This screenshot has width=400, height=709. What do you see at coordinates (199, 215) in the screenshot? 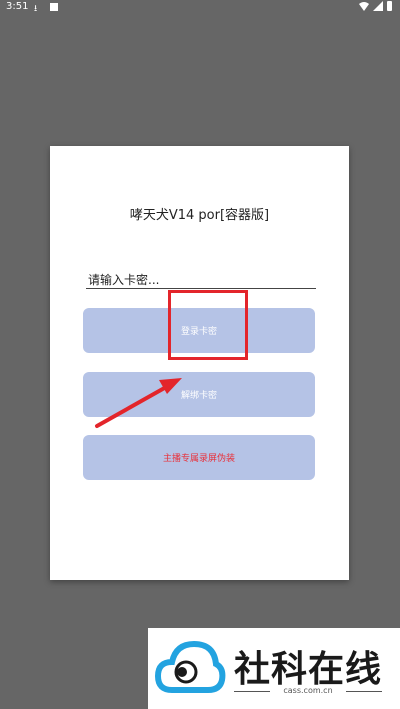
I see `dialog-title: 哮天犬V14 por[容器版]` at bounding box center [199, 215].